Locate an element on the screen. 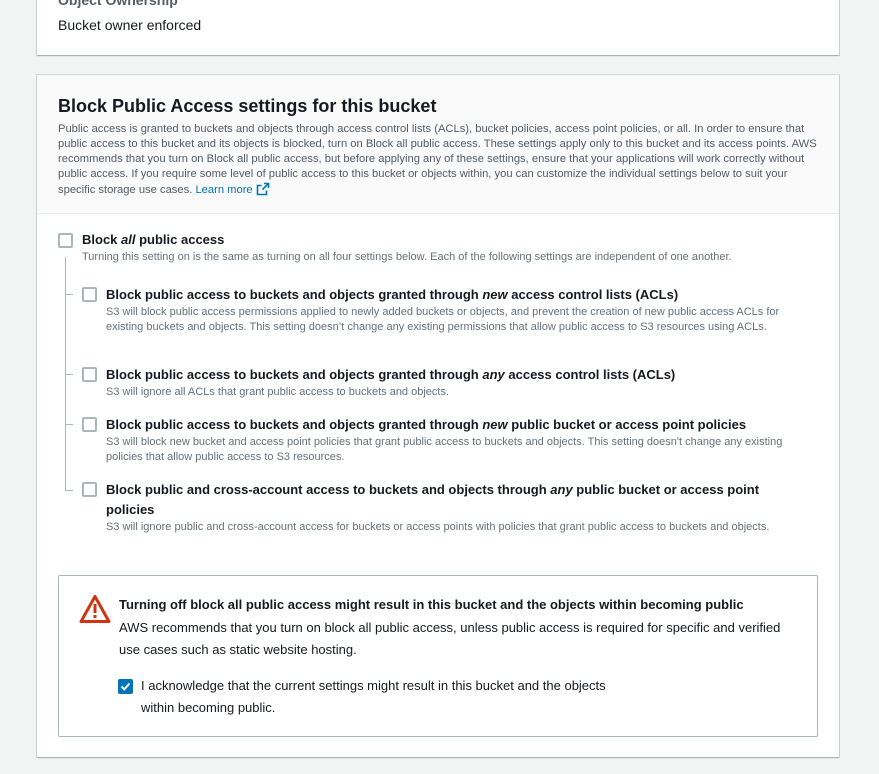 This screenshot has width=879, height=774. warning-triangle-icon is located at coordinates (95, 611).